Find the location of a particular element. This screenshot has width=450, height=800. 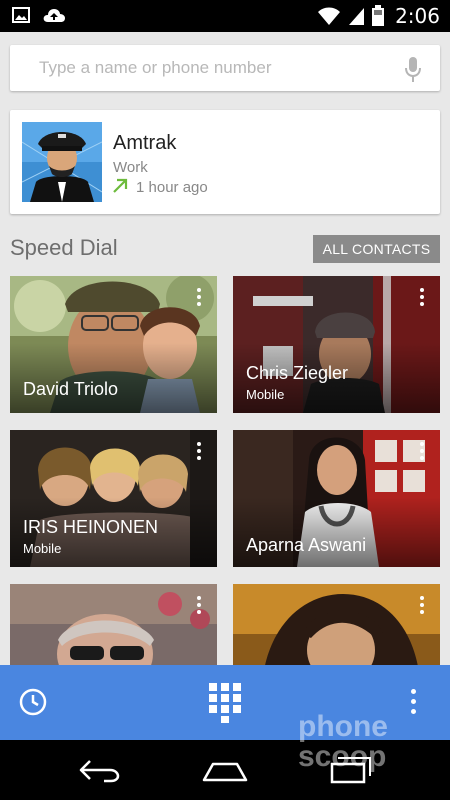

clock: 2:06 is located at coordinates (417, 16).